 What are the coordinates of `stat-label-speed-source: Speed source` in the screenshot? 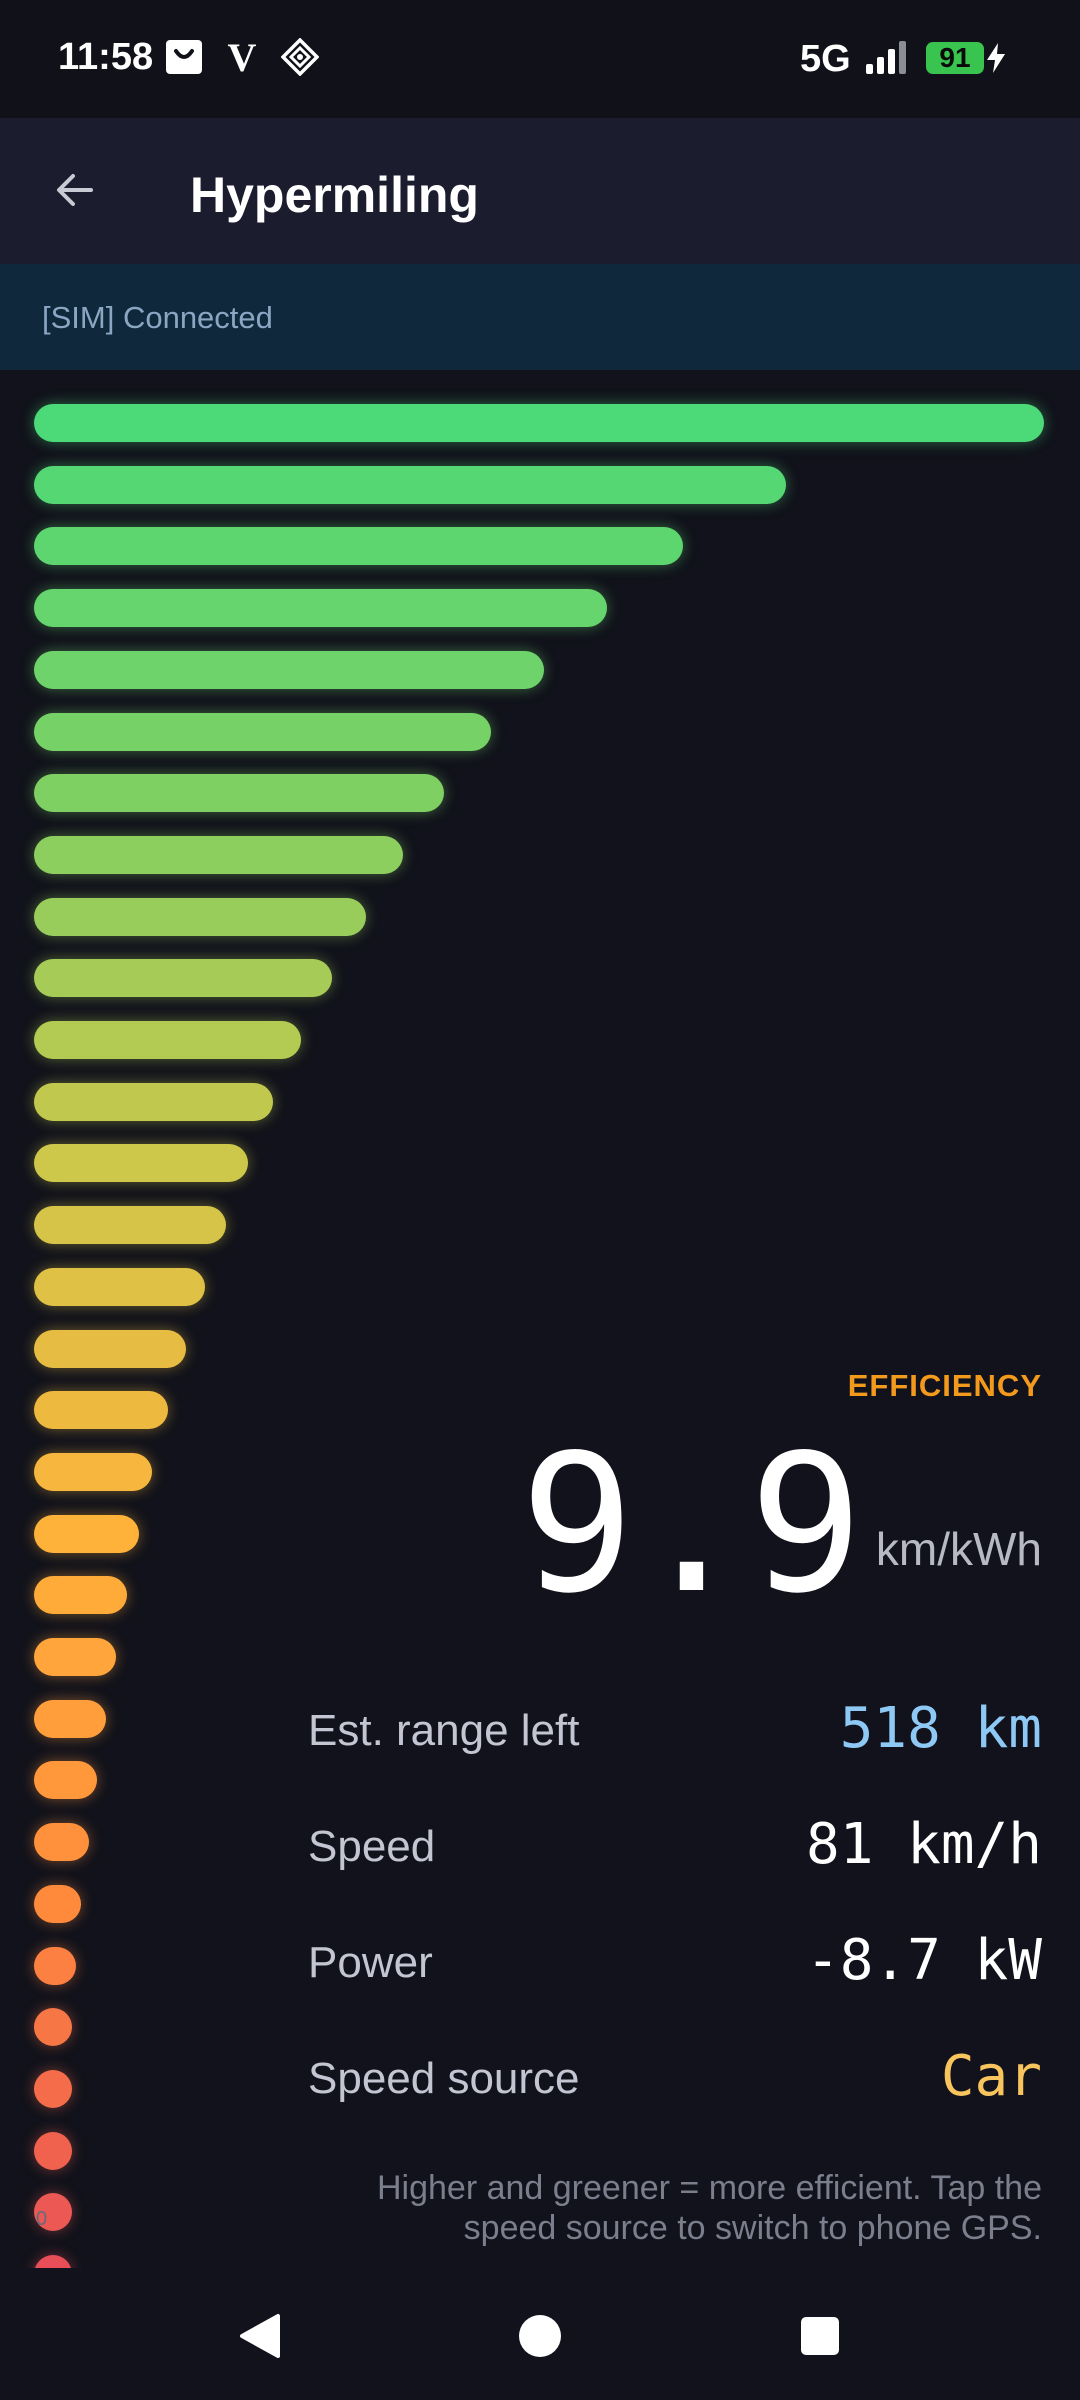 It's located at (444, 2078).